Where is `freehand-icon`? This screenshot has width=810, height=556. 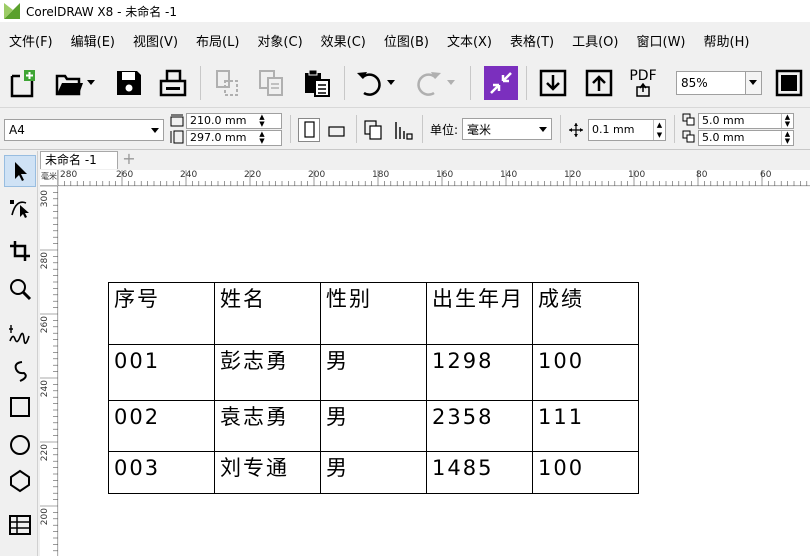 freehand-icon is located at coordinates (19, 335).